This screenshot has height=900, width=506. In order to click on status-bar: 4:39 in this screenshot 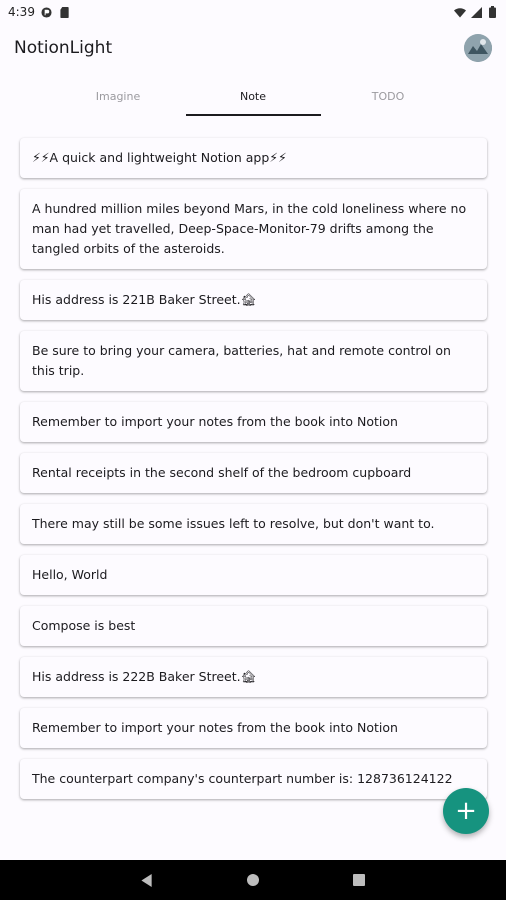, I will do `click(253, 12)`.